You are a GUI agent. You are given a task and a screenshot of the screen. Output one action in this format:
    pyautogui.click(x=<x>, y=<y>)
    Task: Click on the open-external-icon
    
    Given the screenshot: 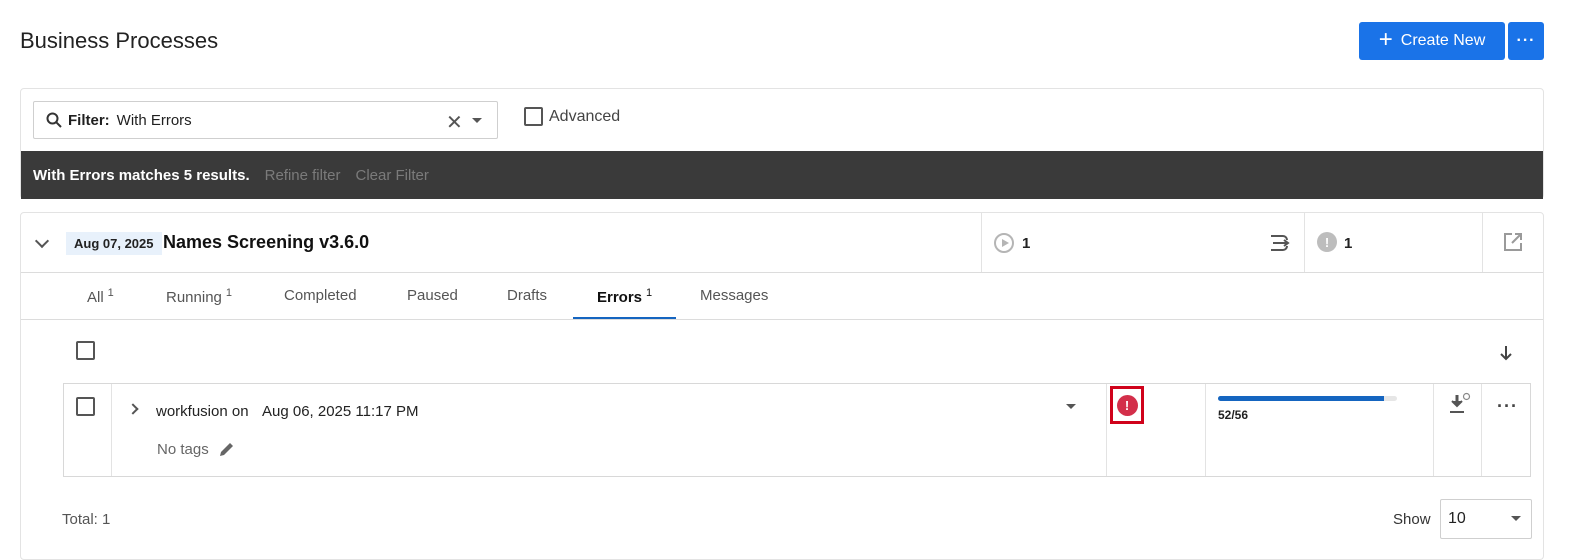 What is the action you would take?
    pyautogui.click(x=1513, y=242)
    